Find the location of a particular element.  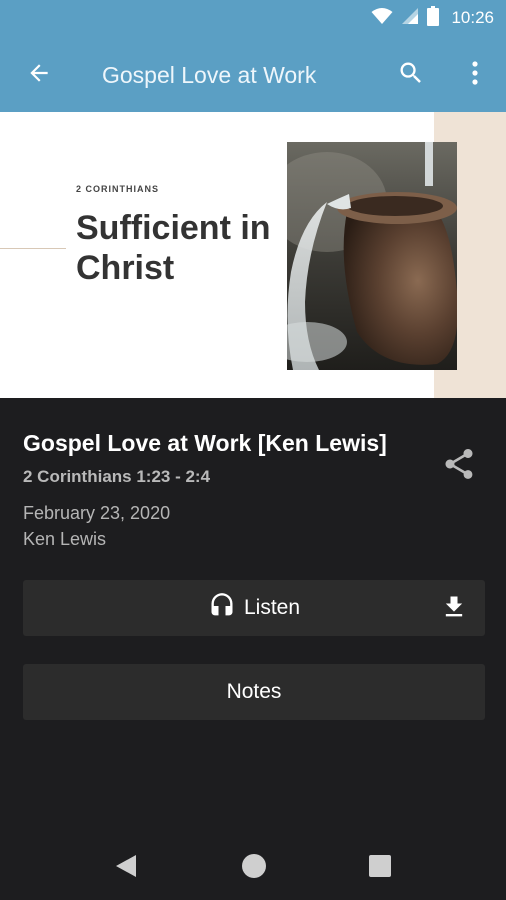

wifi-icon is located at coordinates (382, 18).